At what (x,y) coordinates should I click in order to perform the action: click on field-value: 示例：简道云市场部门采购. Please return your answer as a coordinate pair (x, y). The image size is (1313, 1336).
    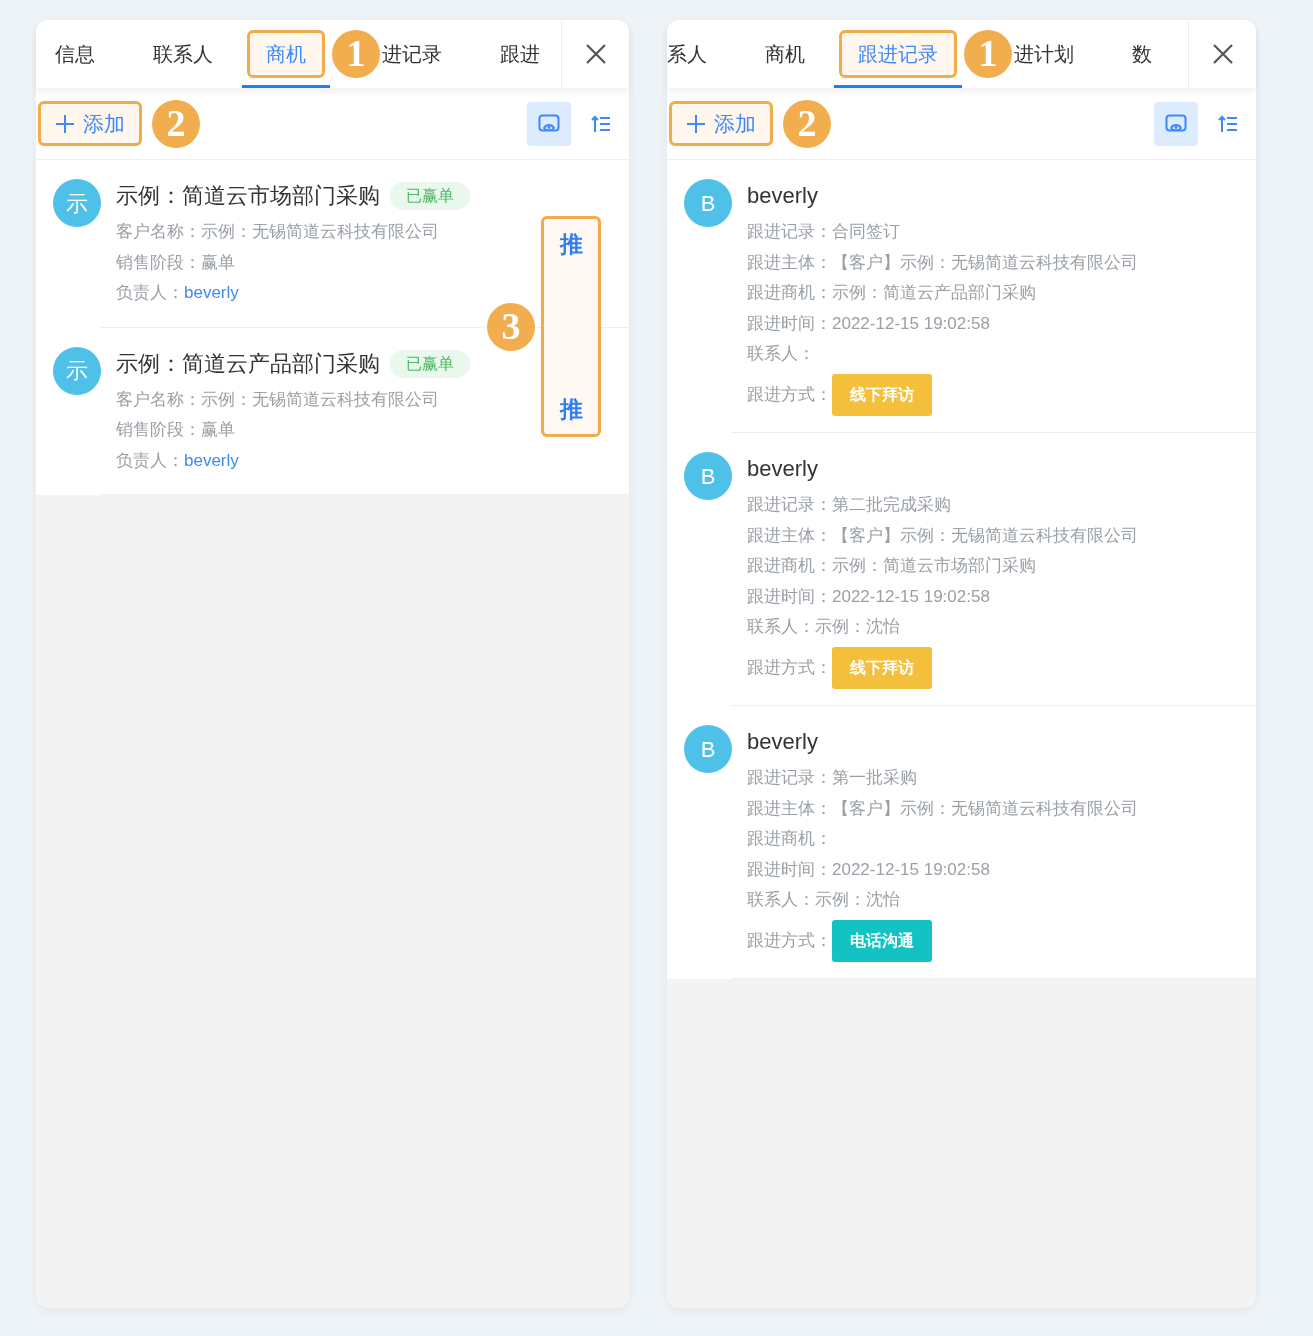
    Looking at the image, I should click on (934, 566).